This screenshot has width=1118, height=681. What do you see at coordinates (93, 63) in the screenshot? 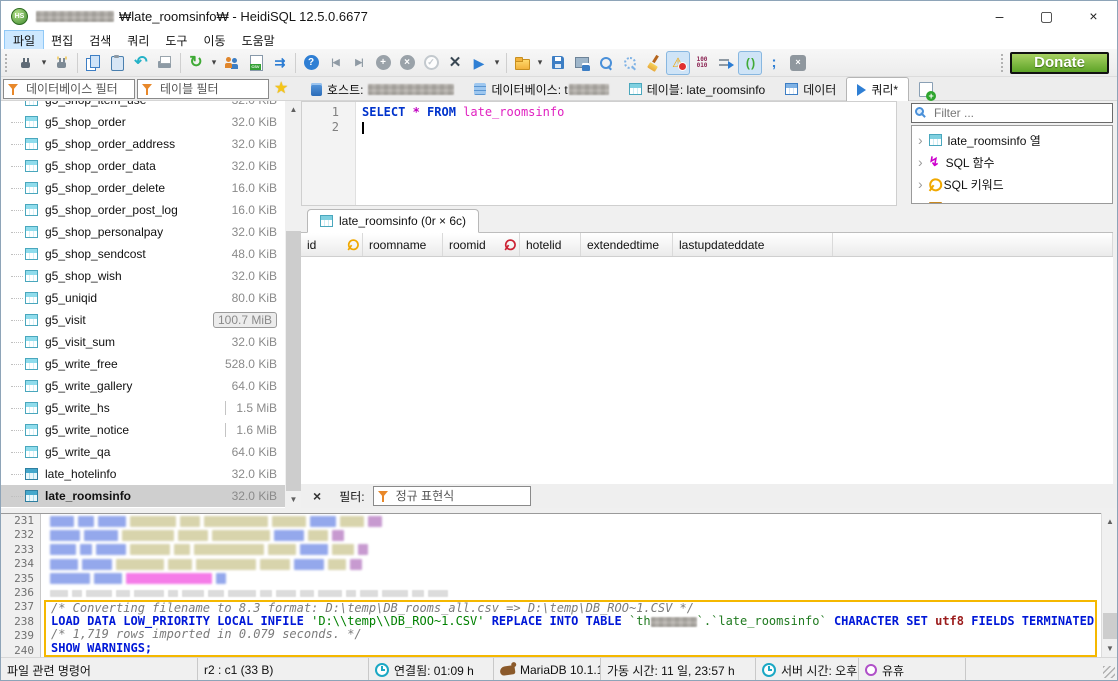
I see `copy-button` at bounding box center [93, 63].